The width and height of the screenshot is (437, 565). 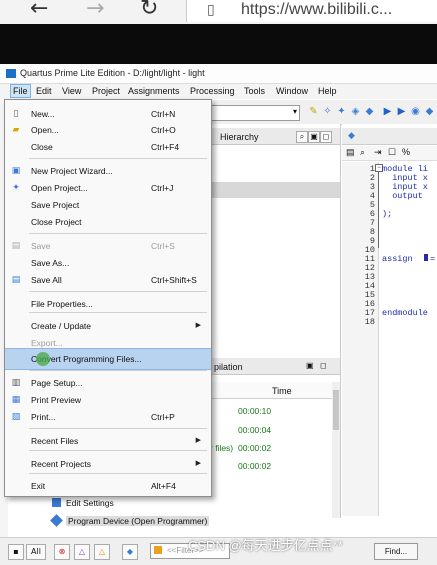 I want to click on menu-item-exit: Exit Alt+F4, so click(x=108, y=486).